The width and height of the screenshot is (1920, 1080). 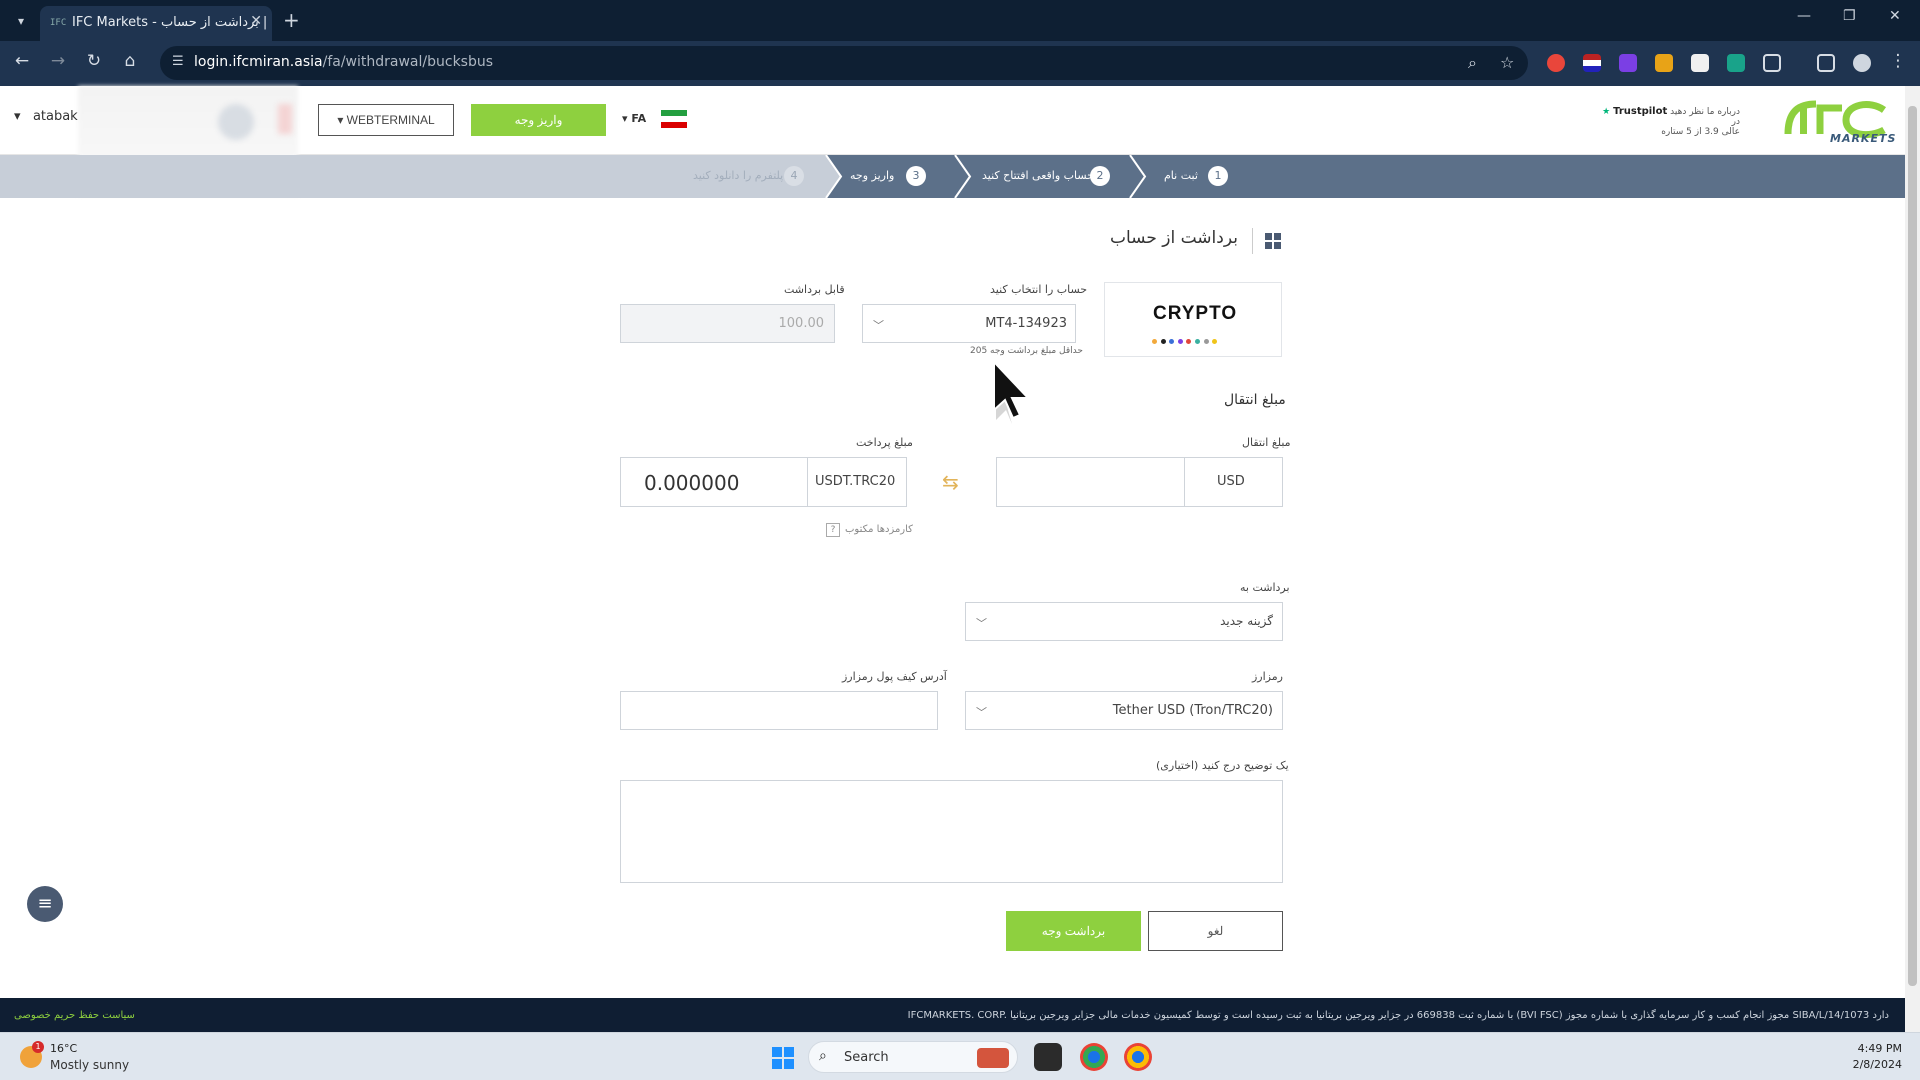 I want to click on transfer-currency: USD, so click(x=1231, y=481).